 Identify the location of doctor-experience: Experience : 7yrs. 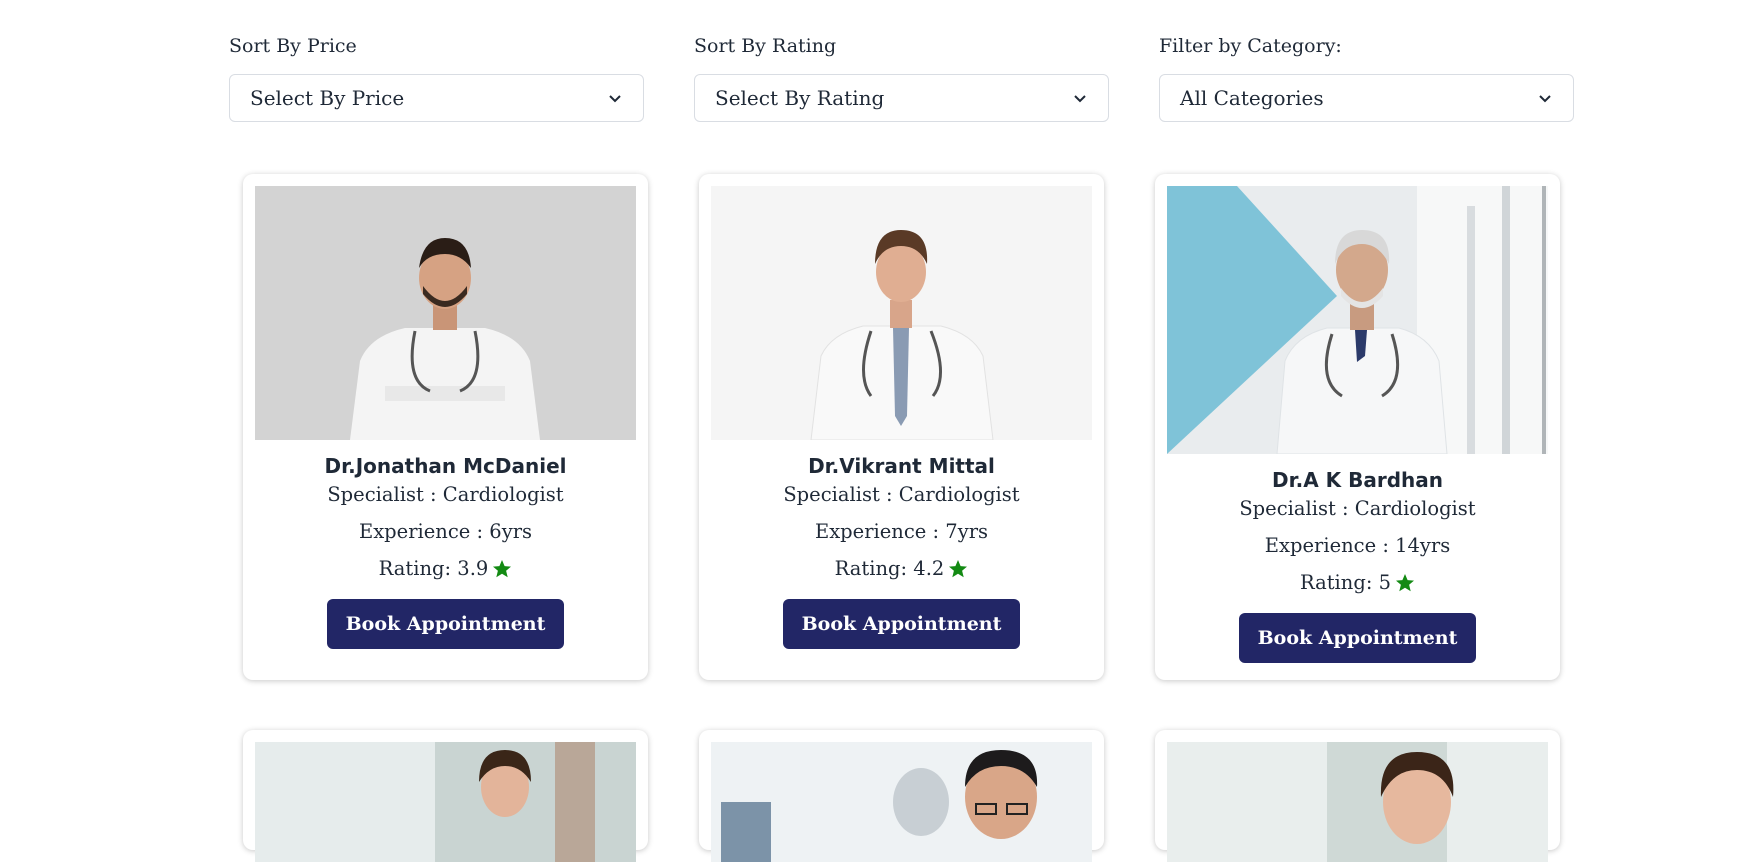
(901, 531).